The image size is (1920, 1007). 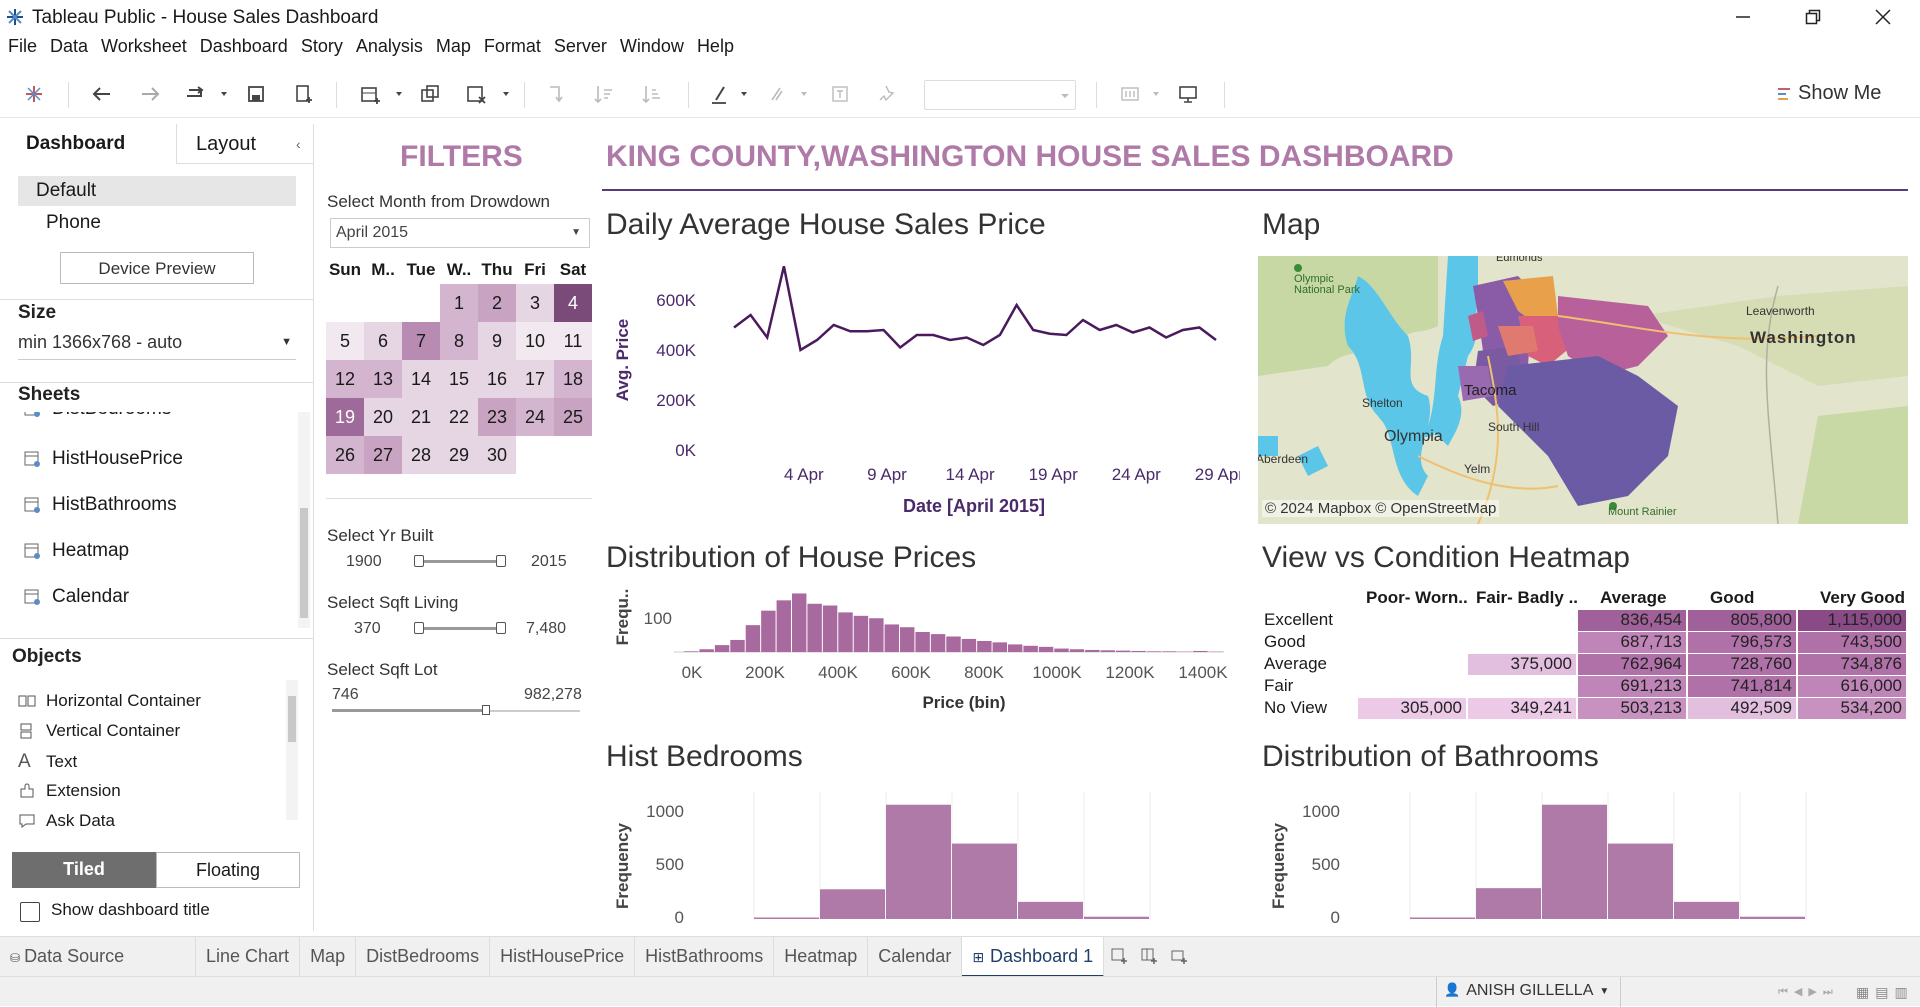 What do you see at coordinates (1852, 708) in the screenshot?
I see `heatmap-cell: 534,200` at bounding box center [1852, 708].